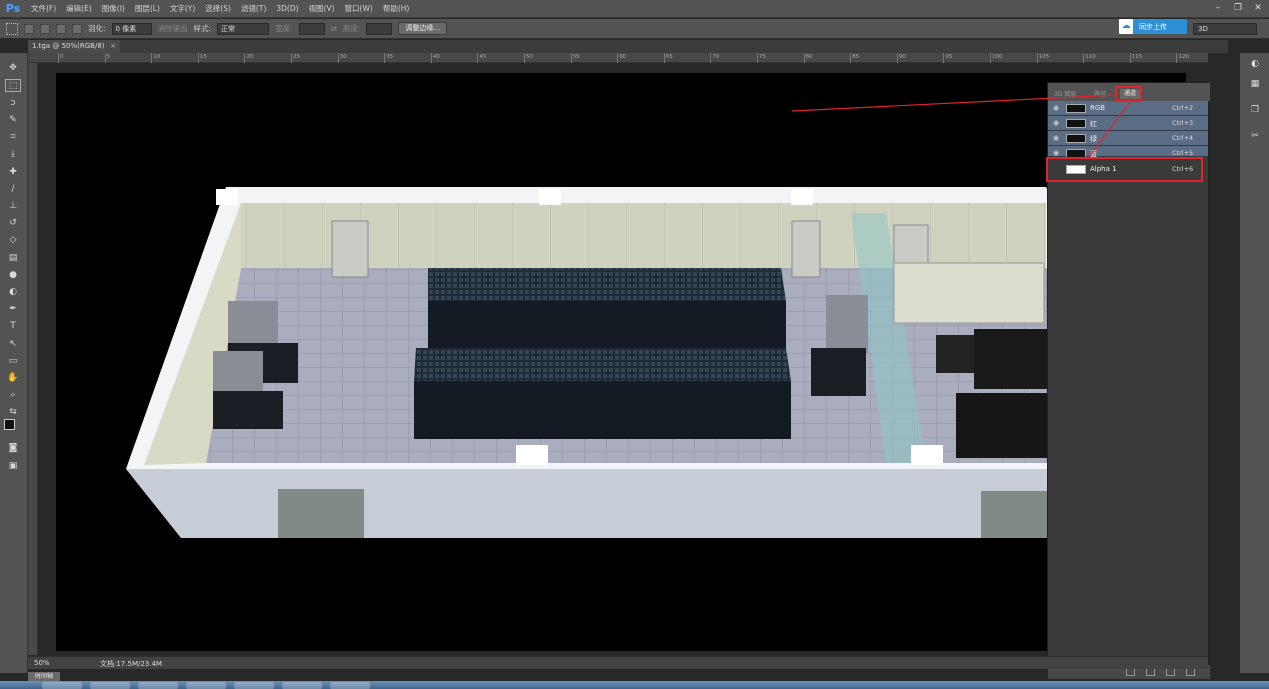 The width and height of the screenshot is (1269, 689). Describe the element at coordinates (1150, 672) in the screenshot. I see `save-selection-icon` at that location.